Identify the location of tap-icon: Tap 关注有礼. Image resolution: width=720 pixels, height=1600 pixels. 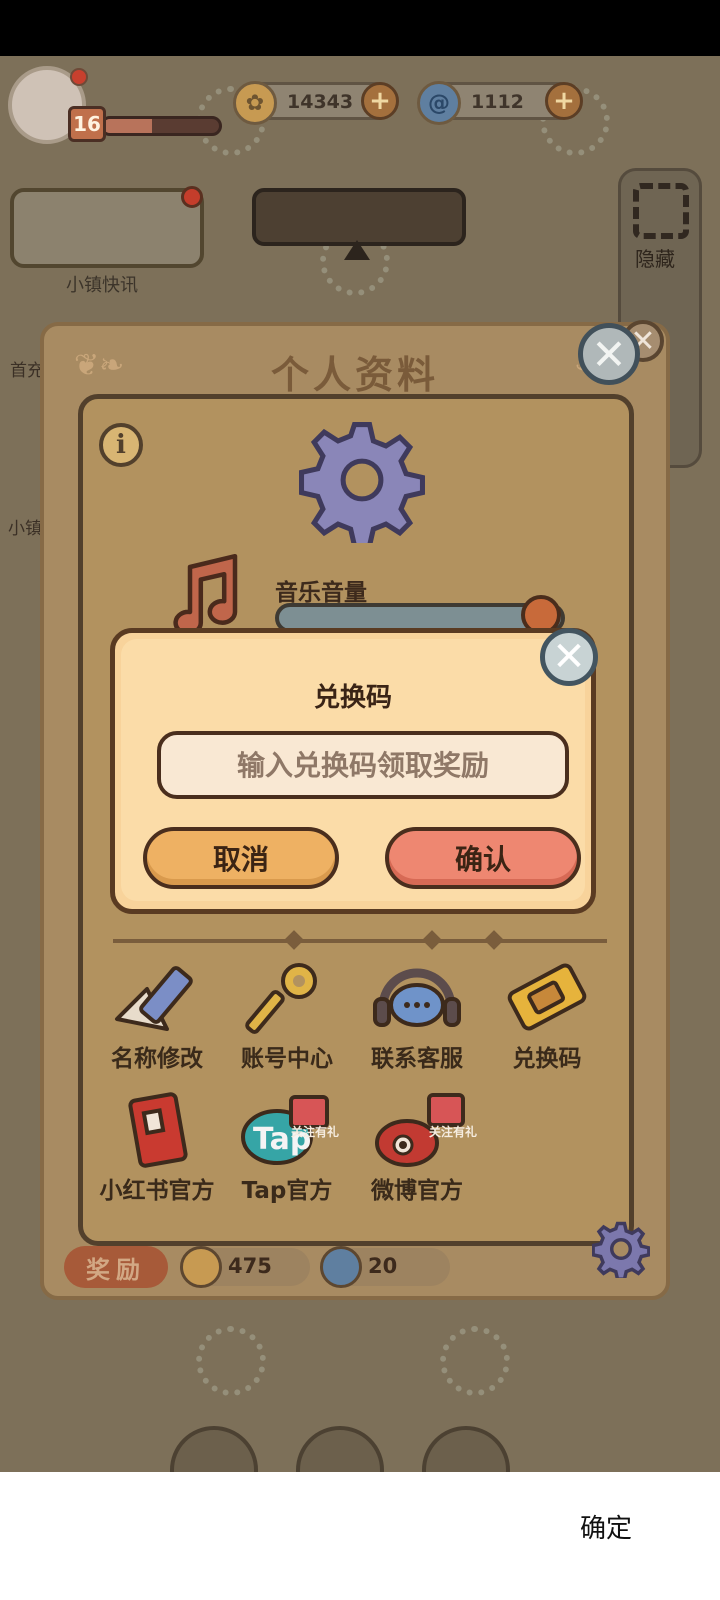
(288, 1131).